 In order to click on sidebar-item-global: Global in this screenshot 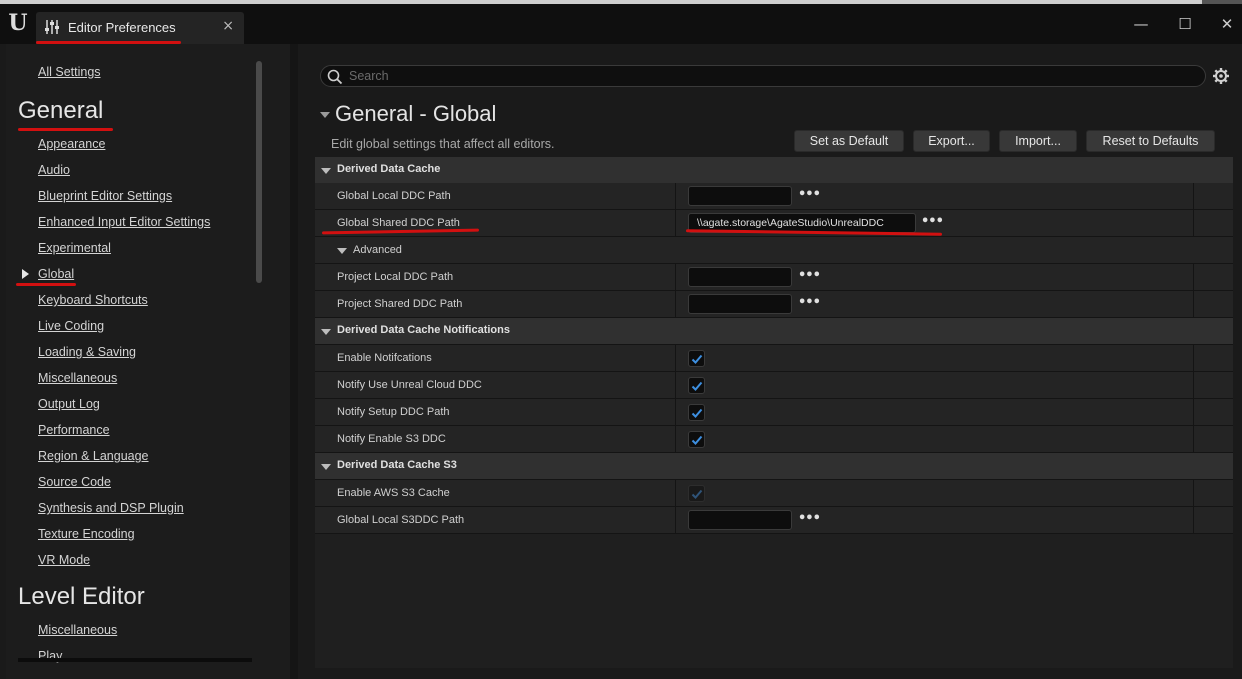, I will do `click(56, 274)`.